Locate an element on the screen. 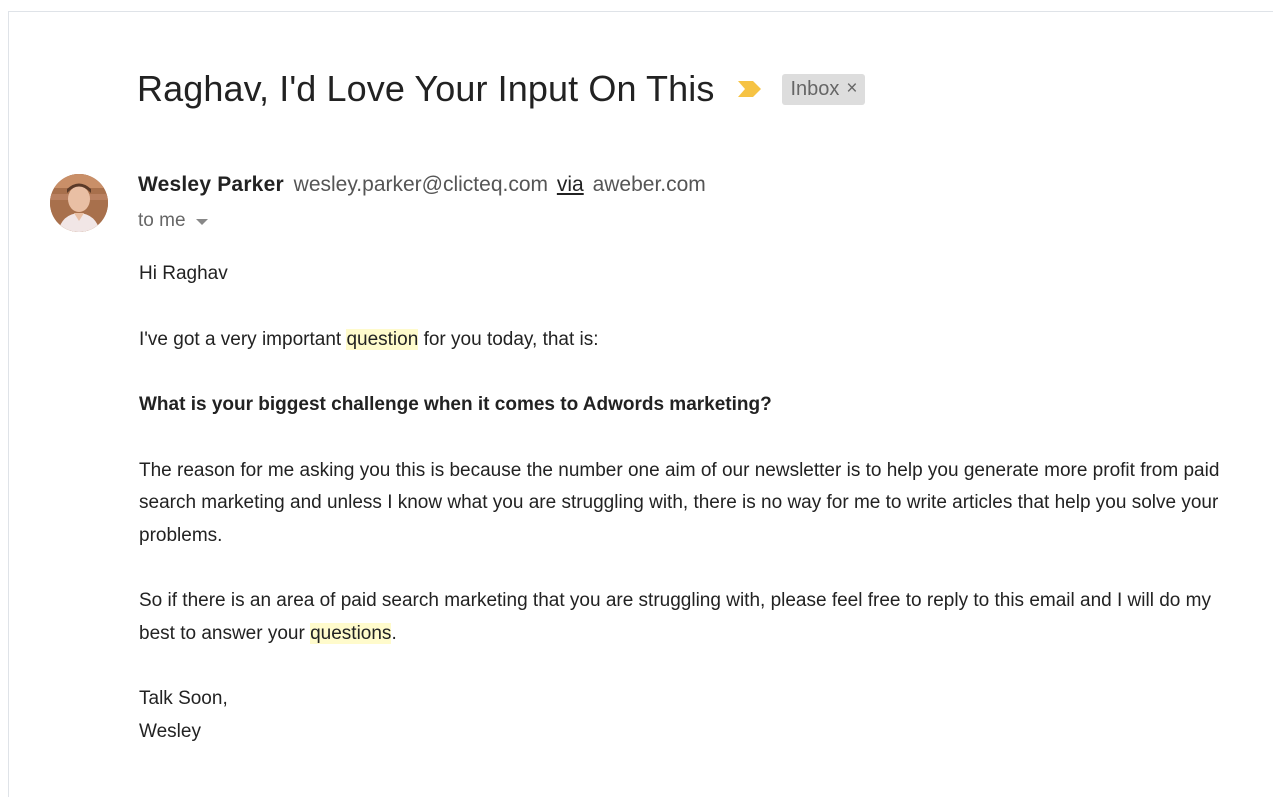 The width and height of the screenshot is (1273, 797). sender-email: wesley.parker@clicteq.com is located at coordinates (421, 184).